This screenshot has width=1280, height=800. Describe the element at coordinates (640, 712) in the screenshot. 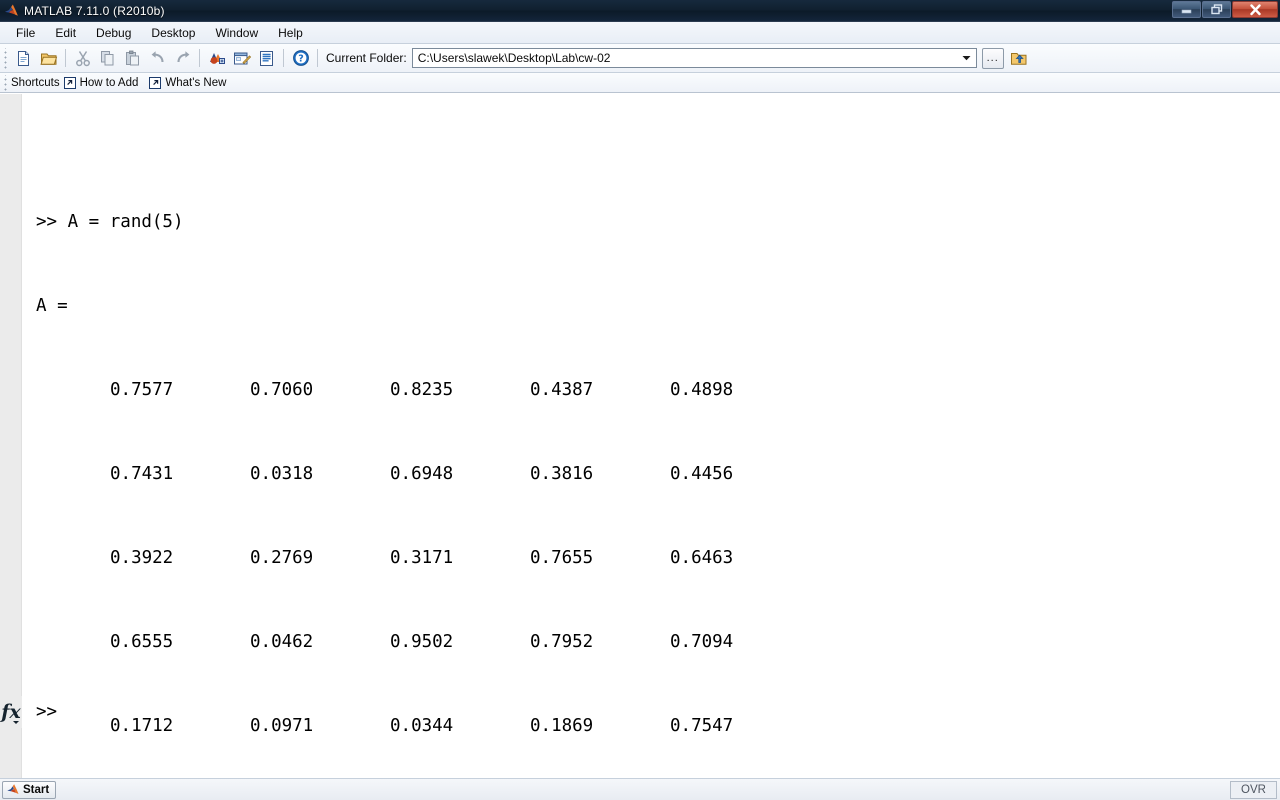

I see `active-prompt-row: fx >>` at that location.